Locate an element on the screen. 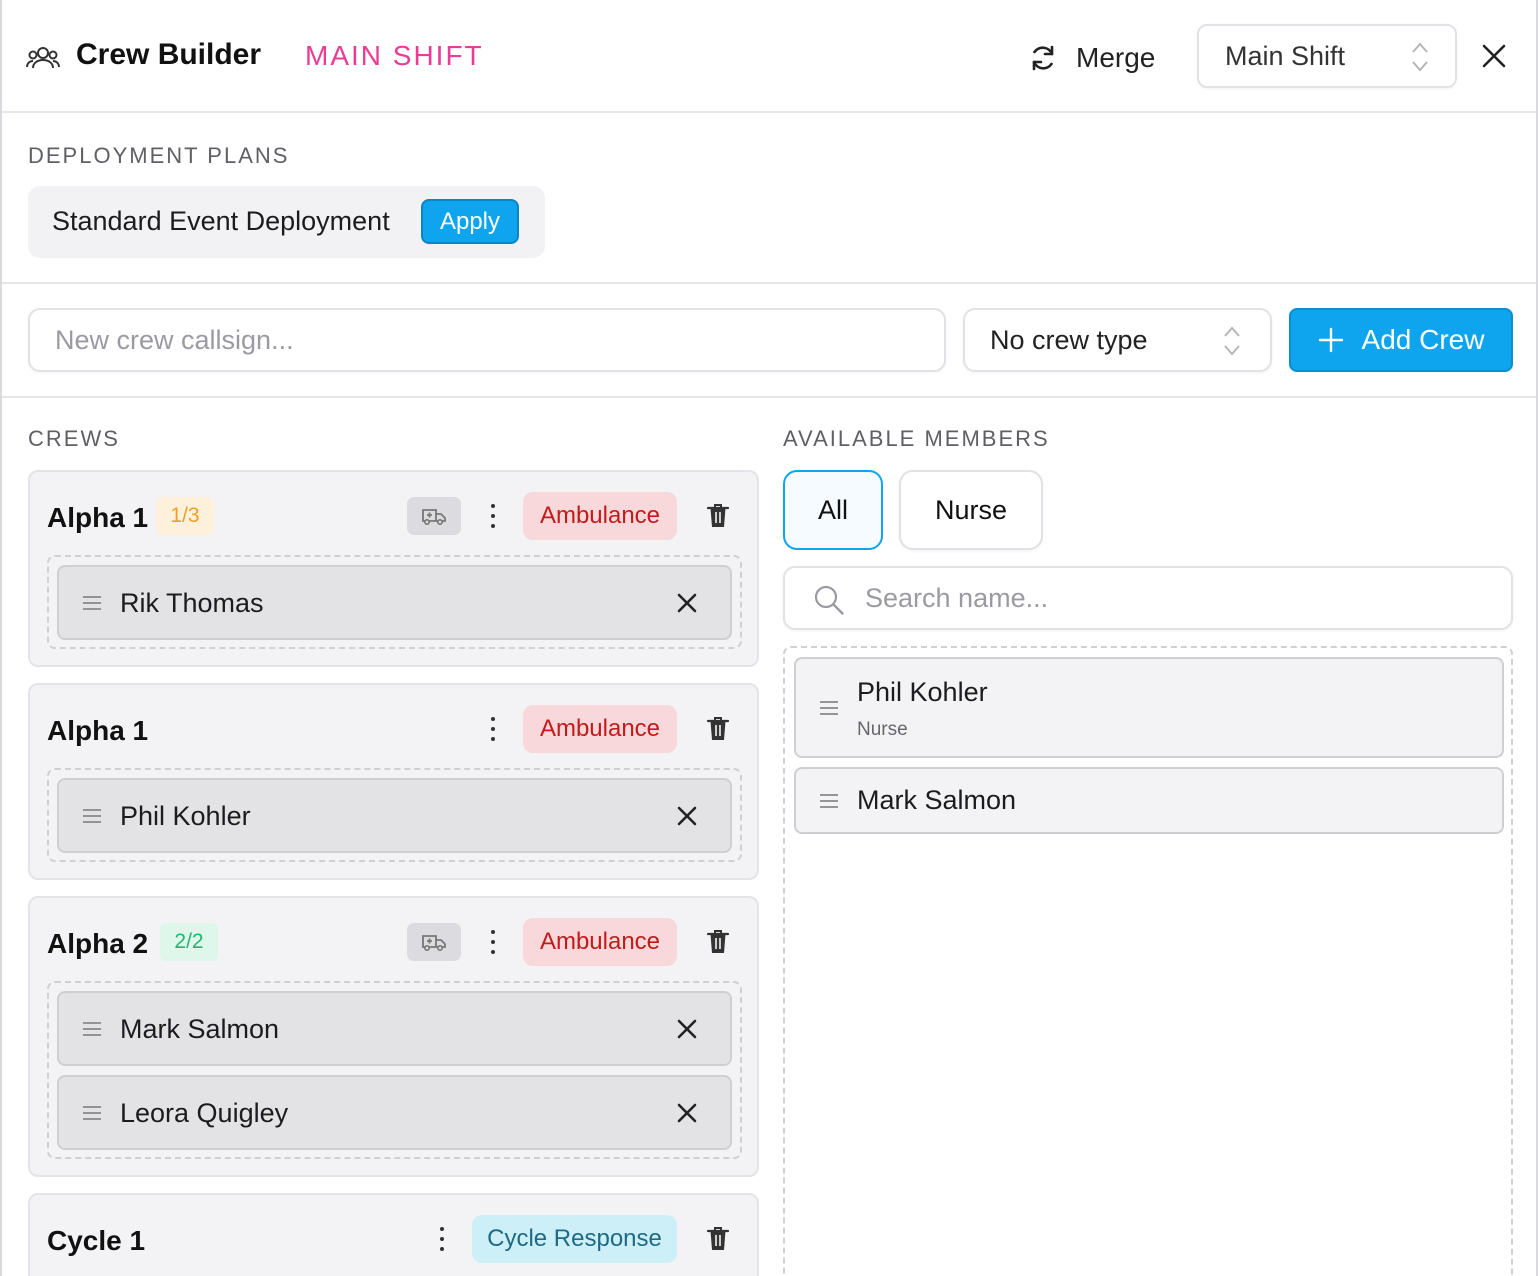 The height and width of the screenshot is (1276, 1538). crew-member-row: Phil Kohler is located at coordinates (394, 815).